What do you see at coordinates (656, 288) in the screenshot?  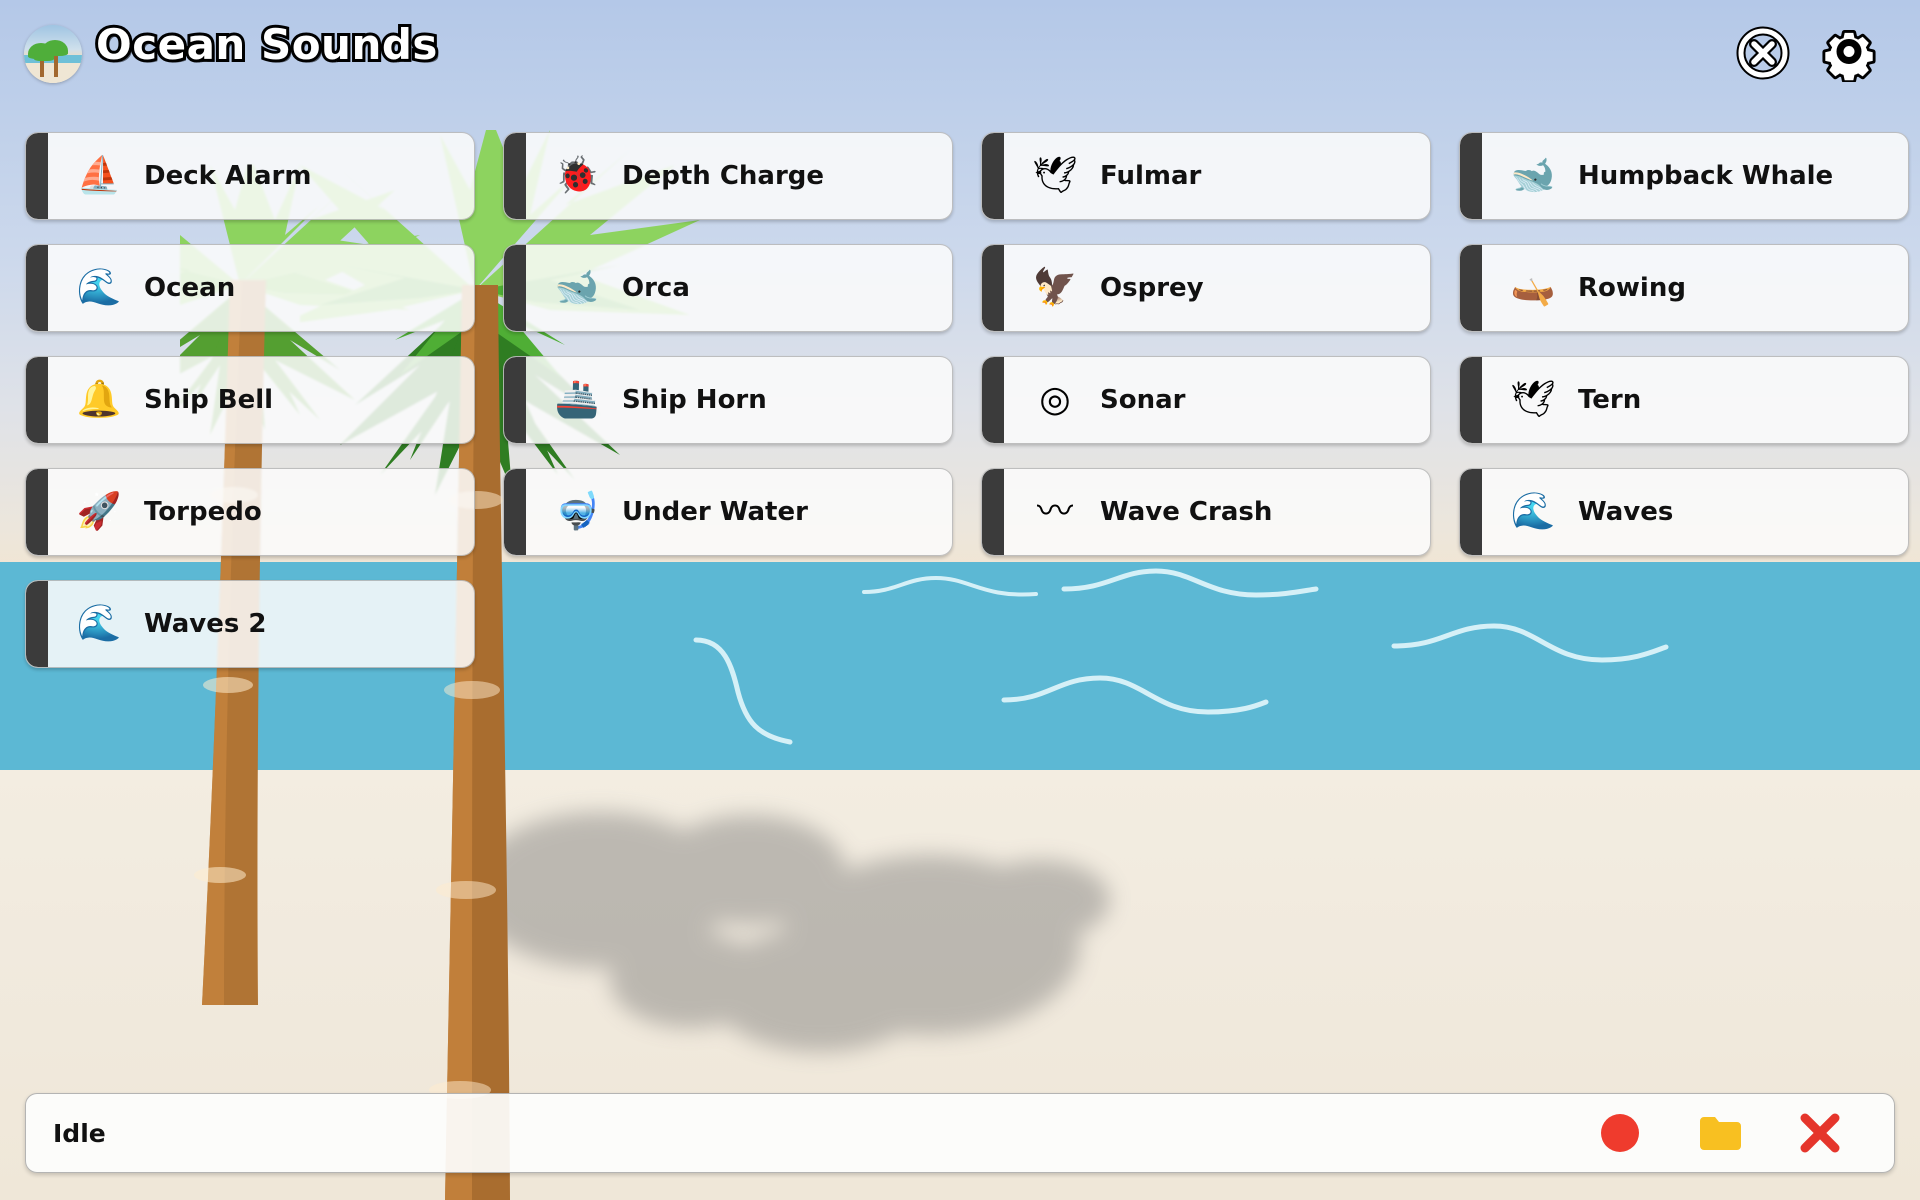 I see `sound-button-label: Orca` at bounding box center [656, 288].